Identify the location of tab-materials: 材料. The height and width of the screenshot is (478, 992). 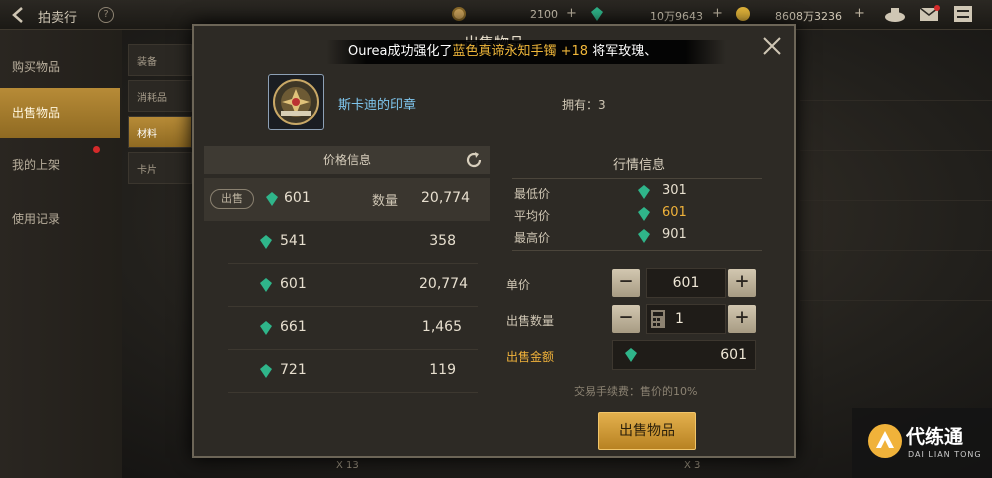
(160, 132).